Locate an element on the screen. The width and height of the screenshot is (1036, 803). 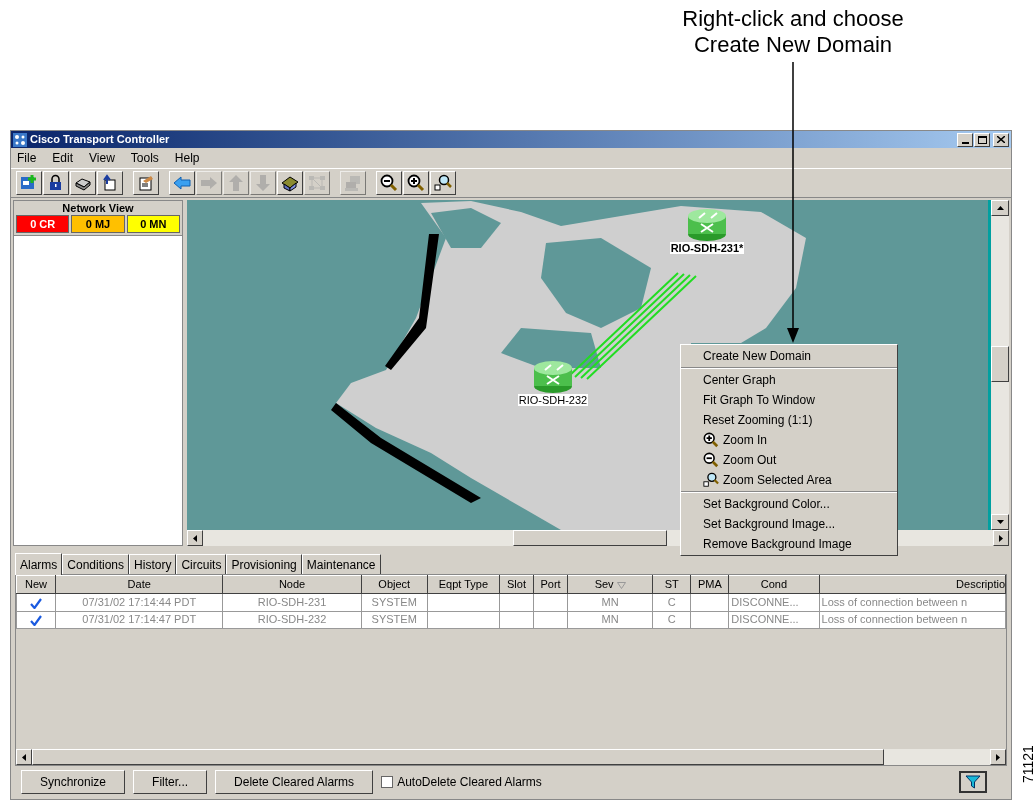
menu-item: Remove Background Image is located at coordinates (789, 544).